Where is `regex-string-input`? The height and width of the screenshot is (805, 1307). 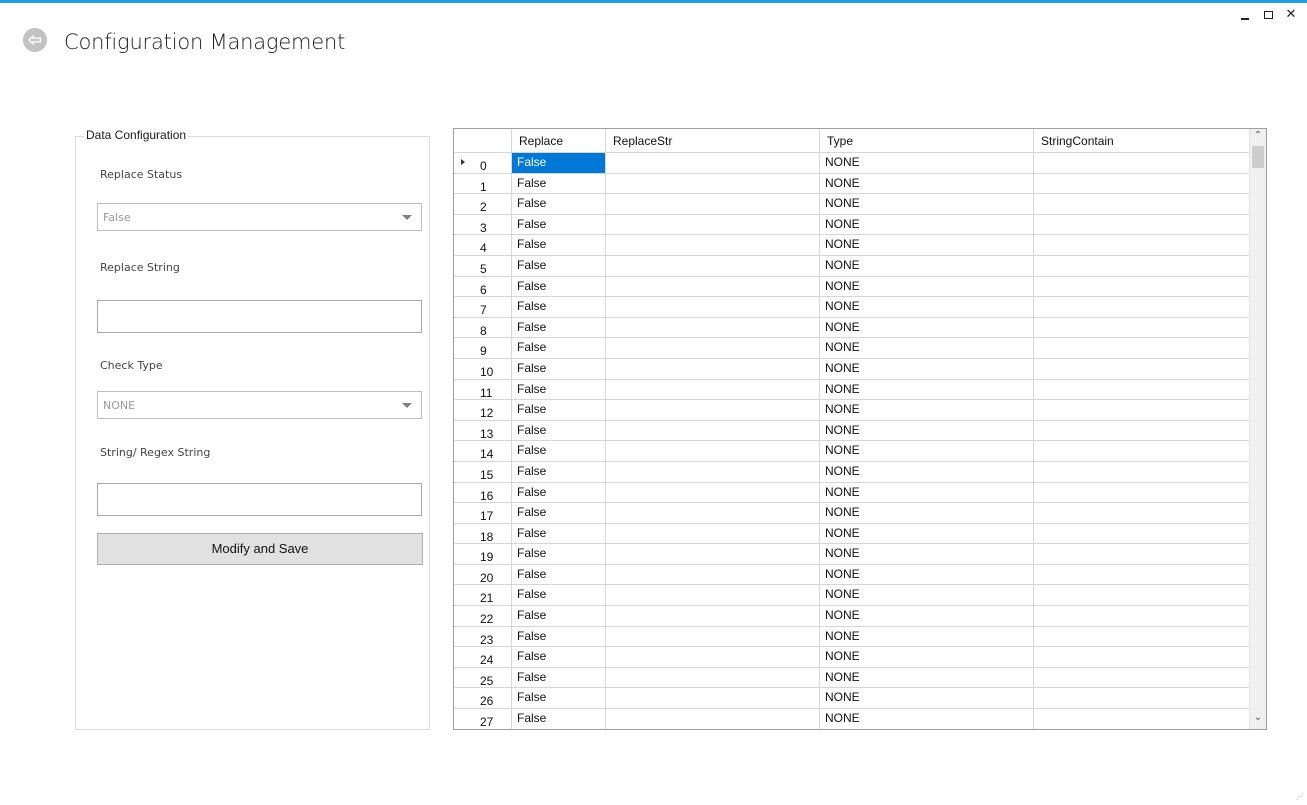
regex-string-input is located at coordinates (259, 499).